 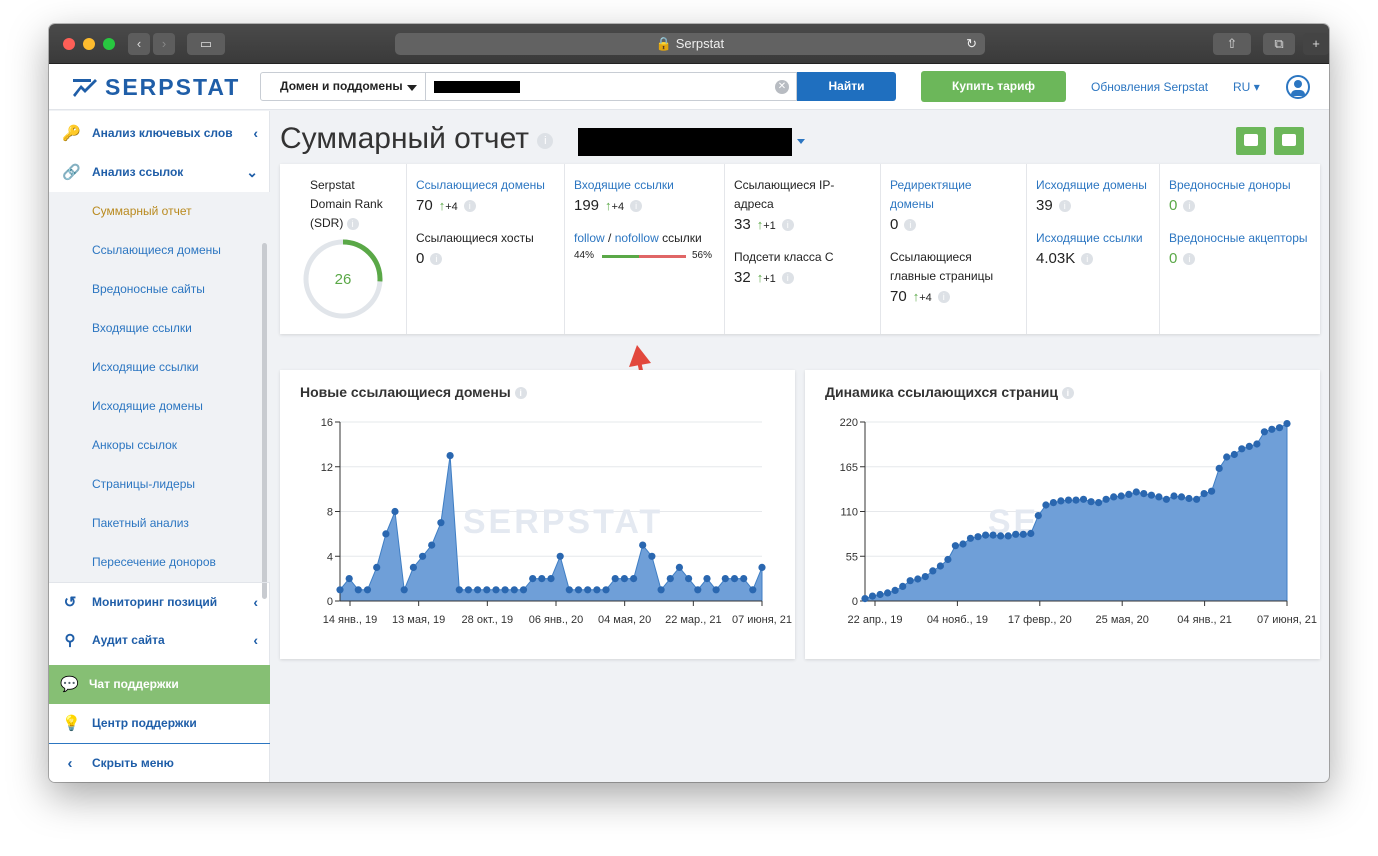 What do you see at coordinates (159, 601) in the screenshot?
I see `sidebar-item-position-monitoring: ↺ Мониторинг позиций ‹` at bounding box center [159, 601].